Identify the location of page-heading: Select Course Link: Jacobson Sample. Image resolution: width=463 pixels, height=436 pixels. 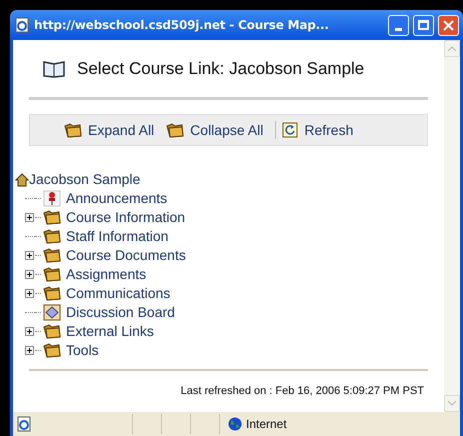
(220, 69).